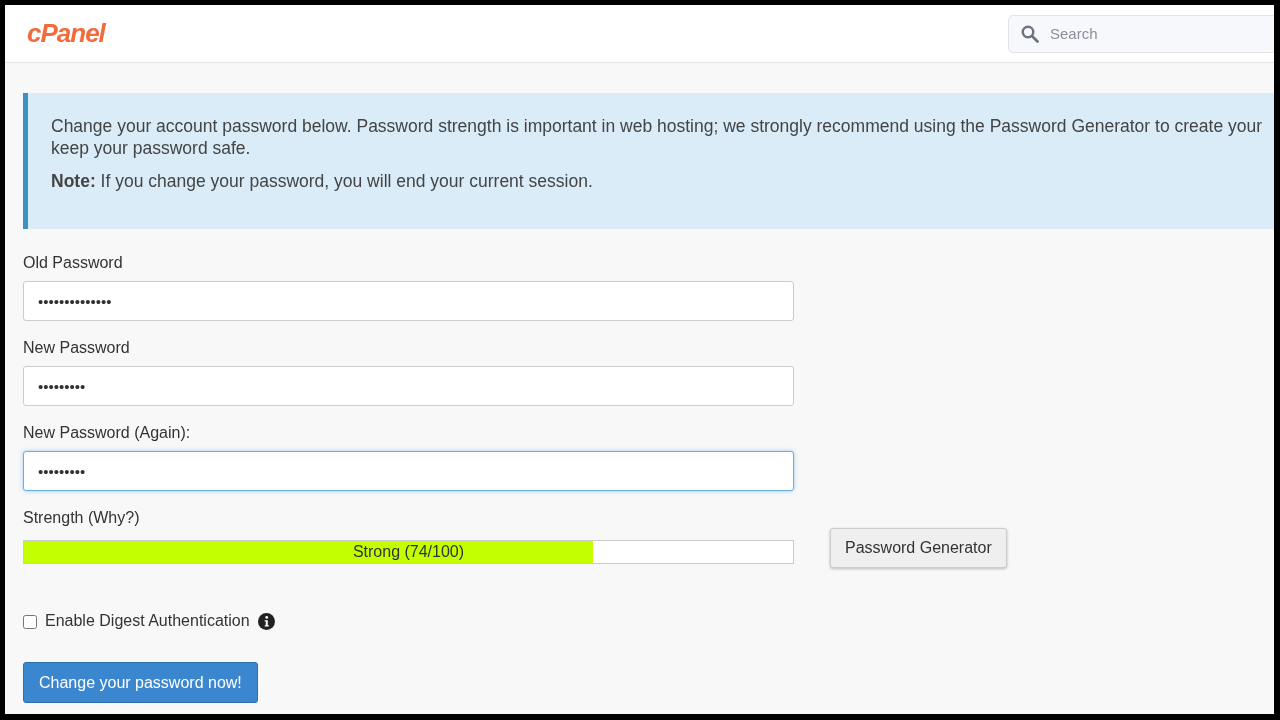  Describe the element at coordinates (1030, 33) in the screenshot. I see `search-icon` at that location.